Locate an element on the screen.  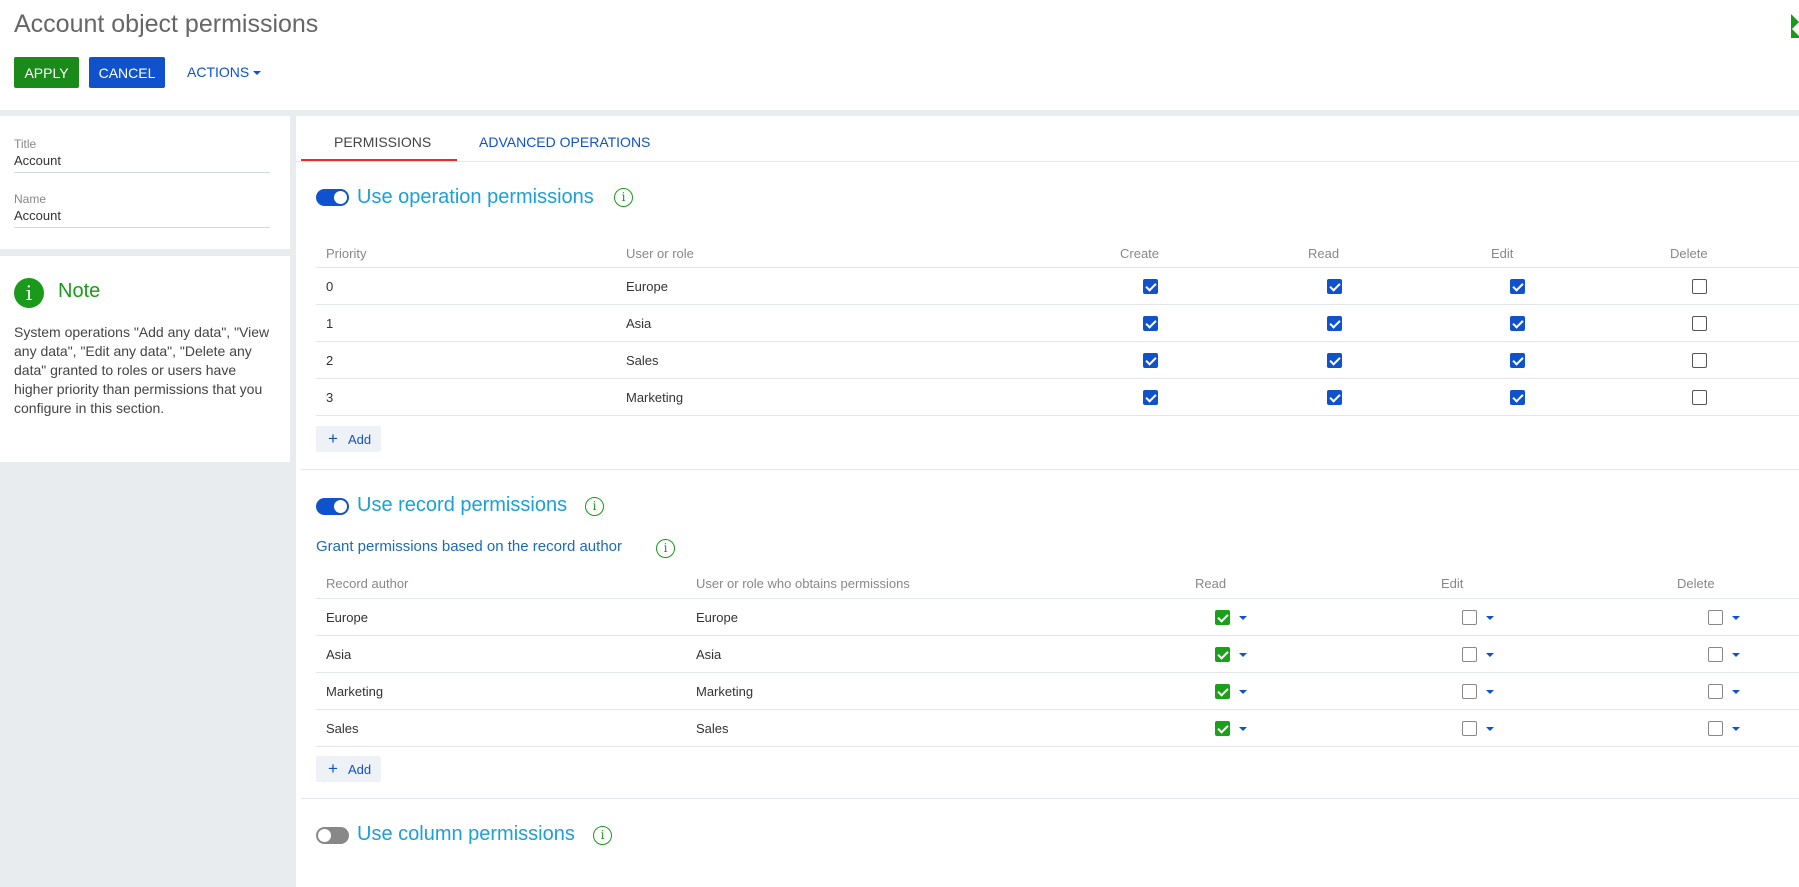
logo-icon is located at coordinates (1793, 26).